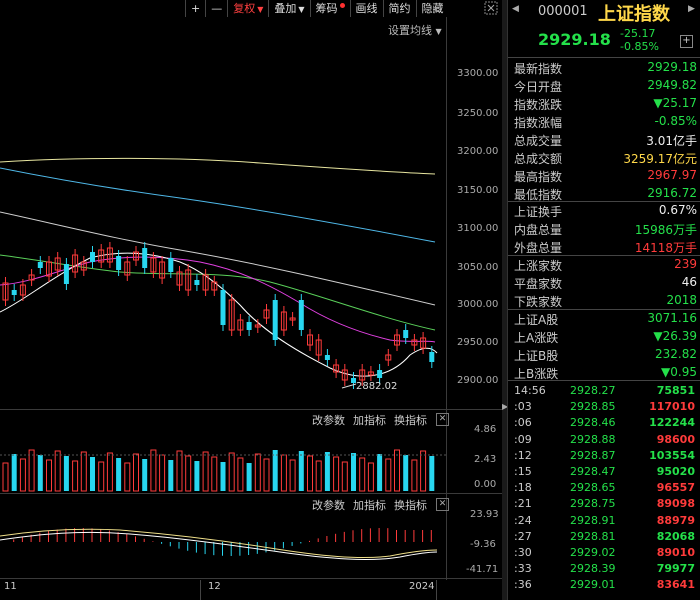 The height and width of the screenshot is (600, 700). I want to click on chip-distribution-button: 筹码, so click(329, 8).